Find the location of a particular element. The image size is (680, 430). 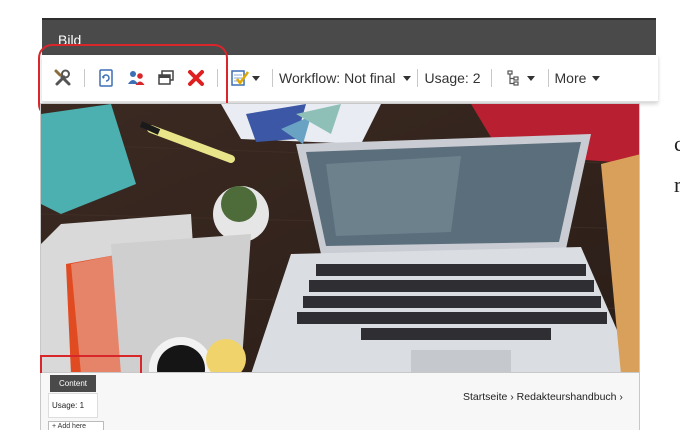

usage-button: Usage: 2 is located at coordinates (452, 78).